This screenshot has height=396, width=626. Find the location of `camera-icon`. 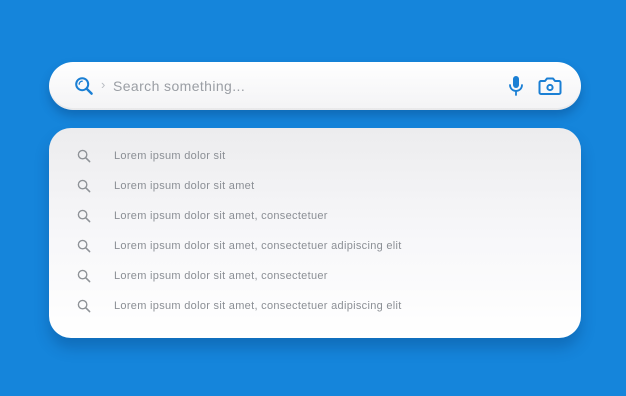

camera-icon is located at coordinates (550, 86).